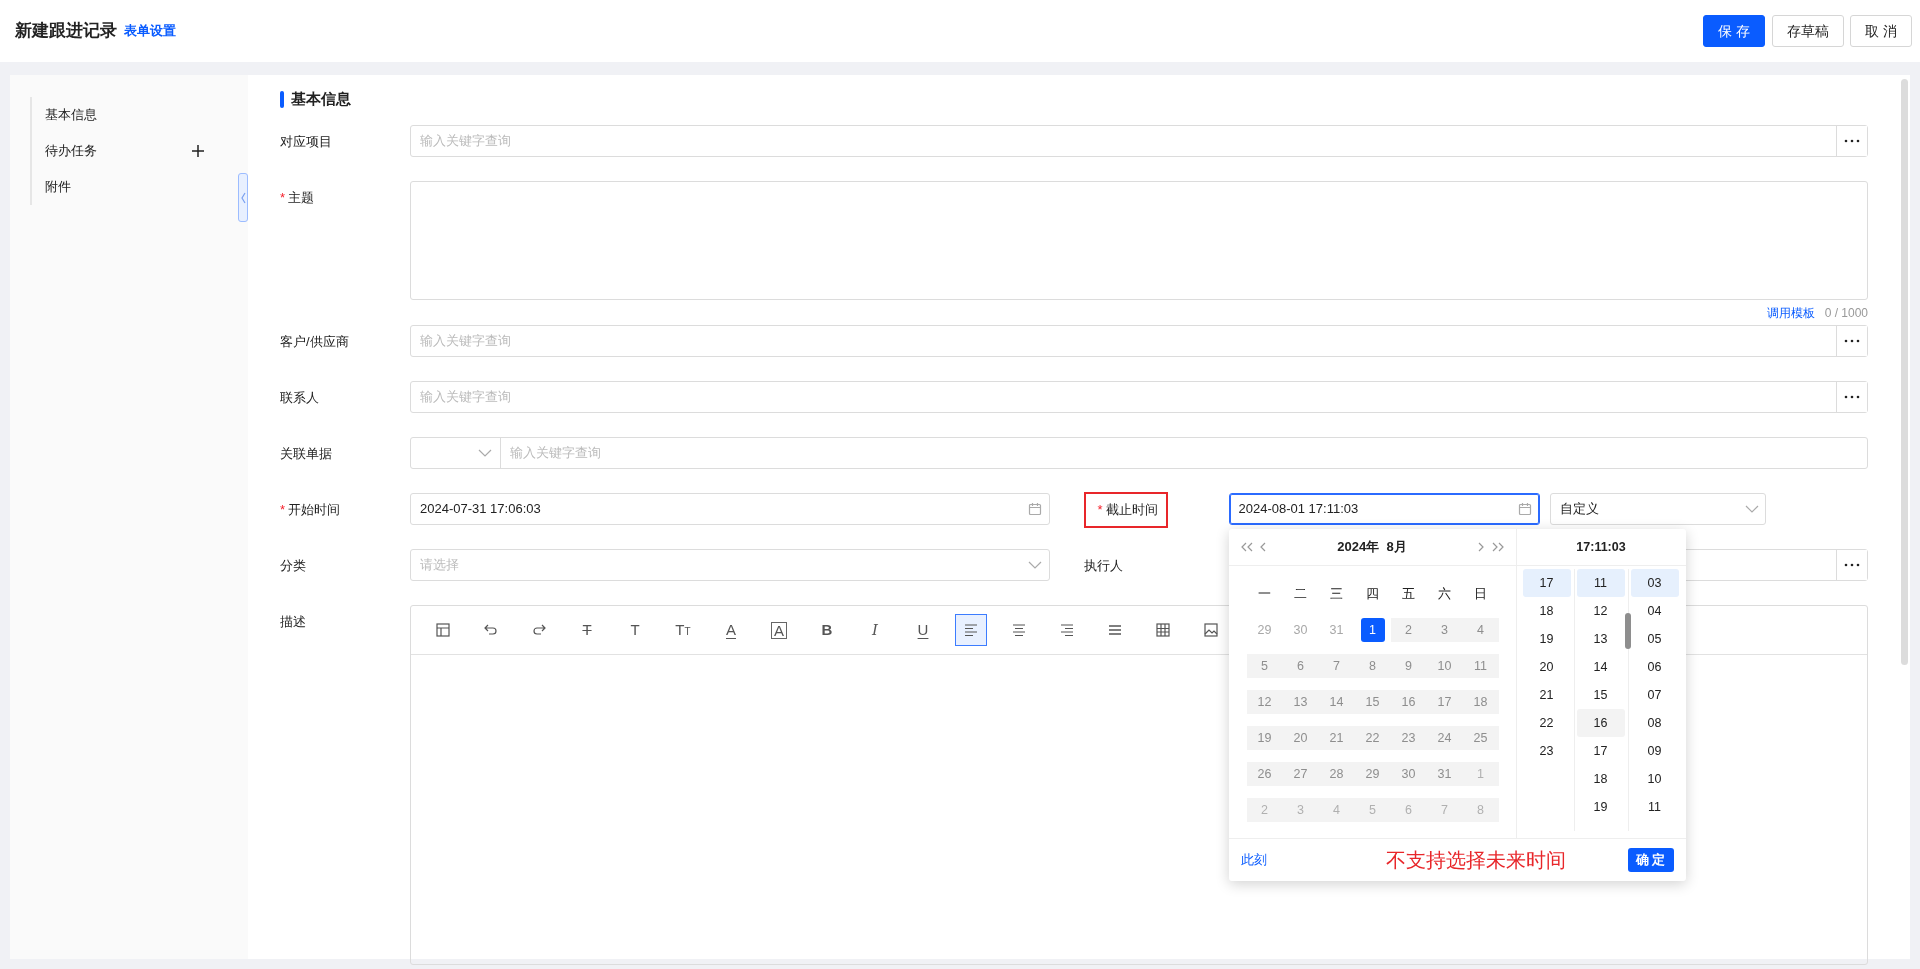 This screenshot has width=1920, height=969. I want to click on calendar-day: 5, so click(1372, 810).